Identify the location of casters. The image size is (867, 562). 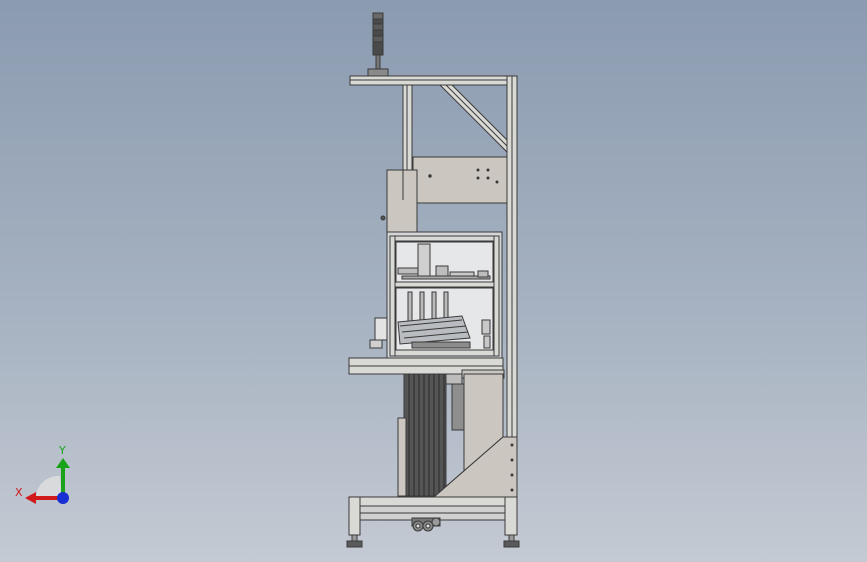
(426, 524).